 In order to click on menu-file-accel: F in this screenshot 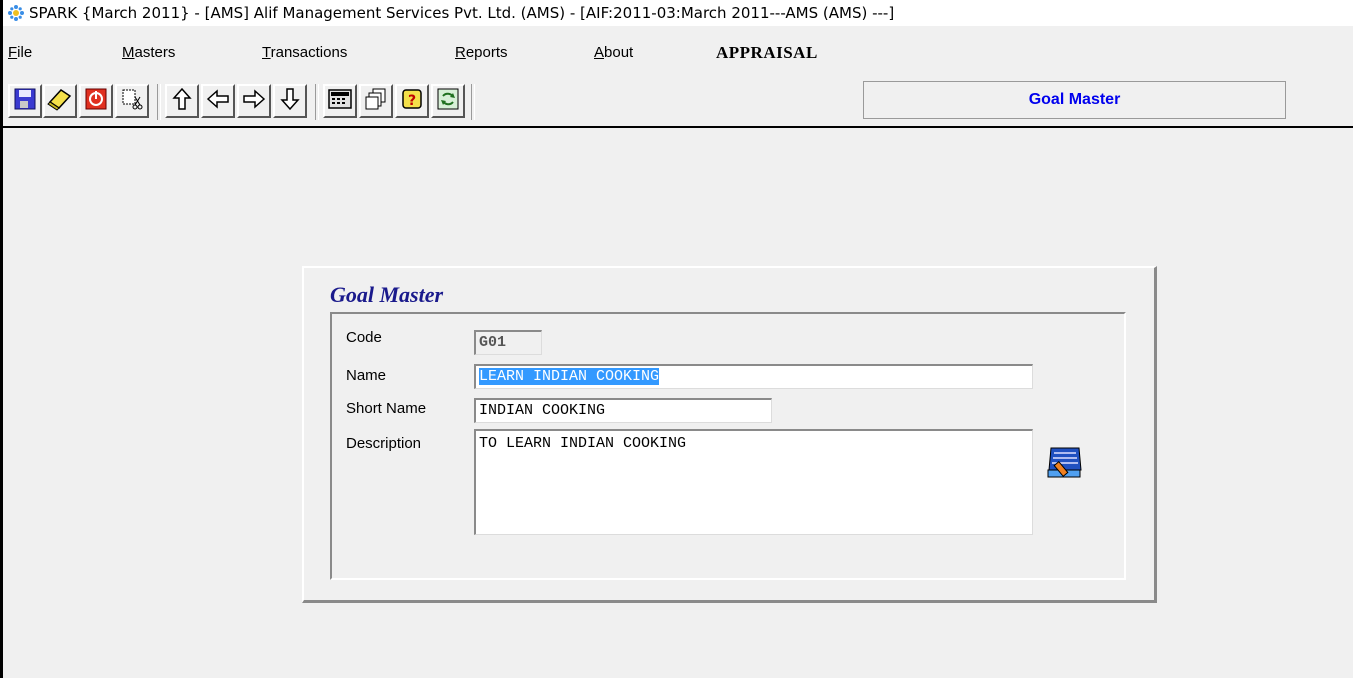, I will do `click(13, 52)`.